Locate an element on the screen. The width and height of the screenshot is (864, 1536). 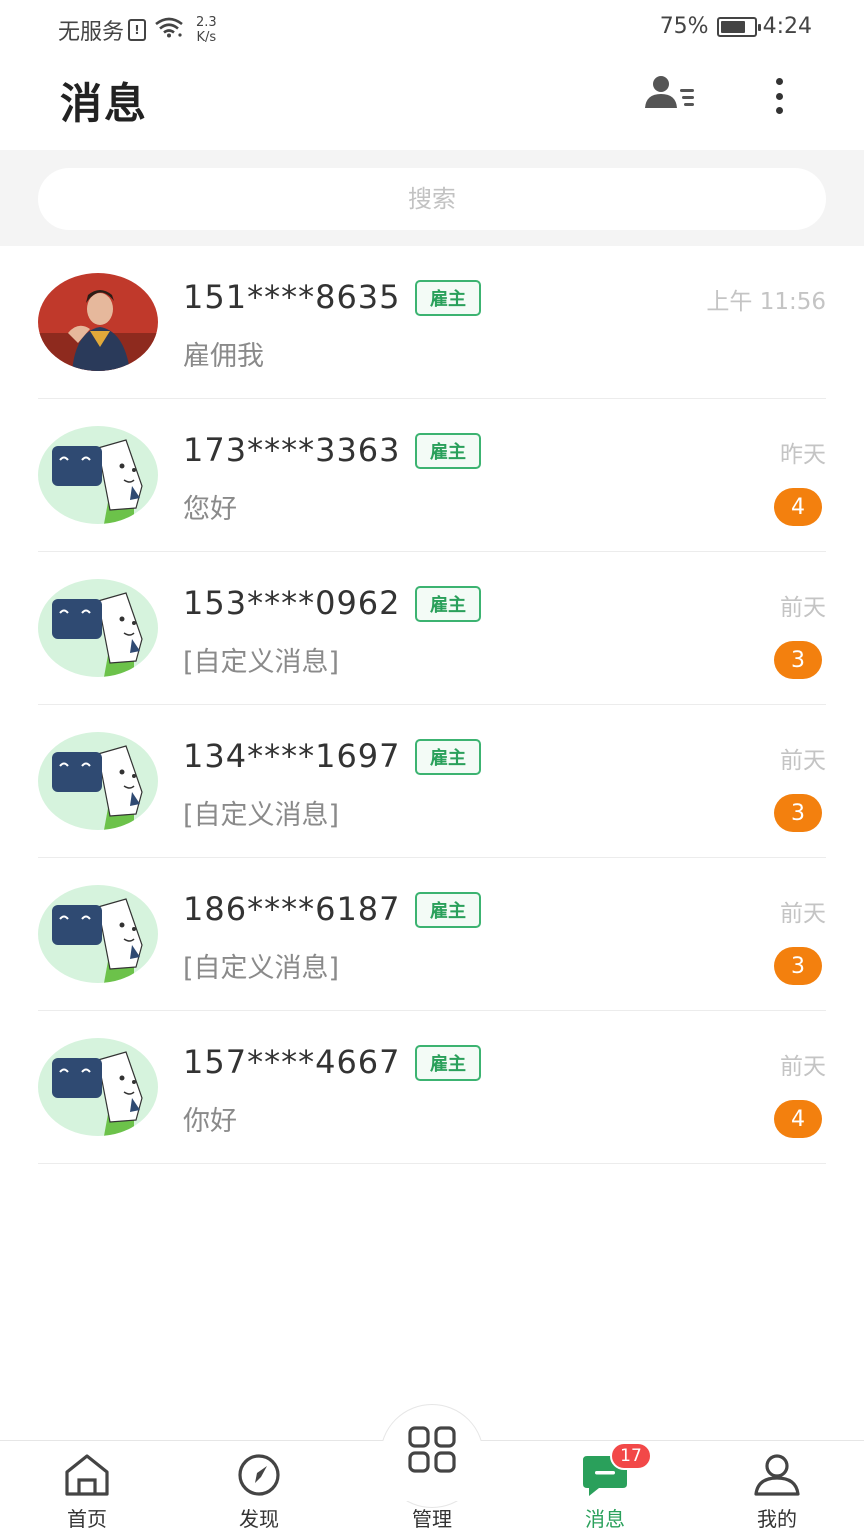
tab-discover: 发现 is located at coordinates (259, 1488).